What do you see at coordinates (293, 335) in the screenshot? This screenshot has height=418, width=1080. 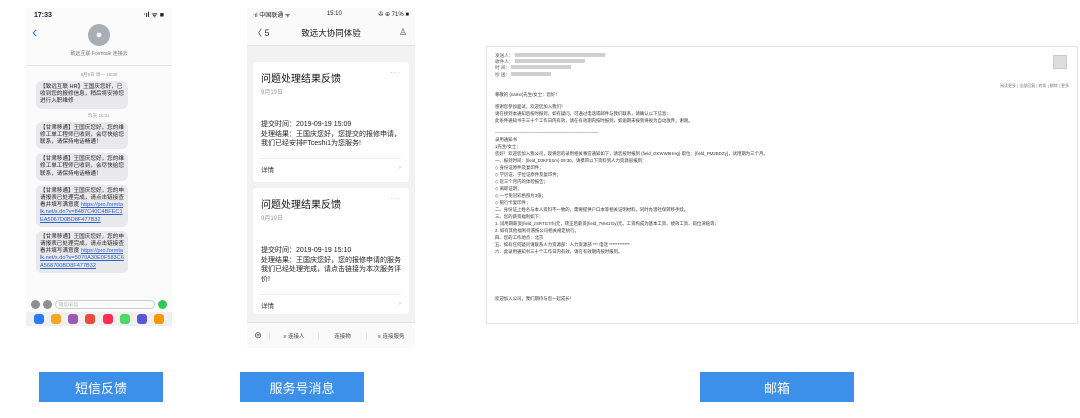 I see `menu-connect-people: ≡ 连接人` at bounding box center [293, 335].